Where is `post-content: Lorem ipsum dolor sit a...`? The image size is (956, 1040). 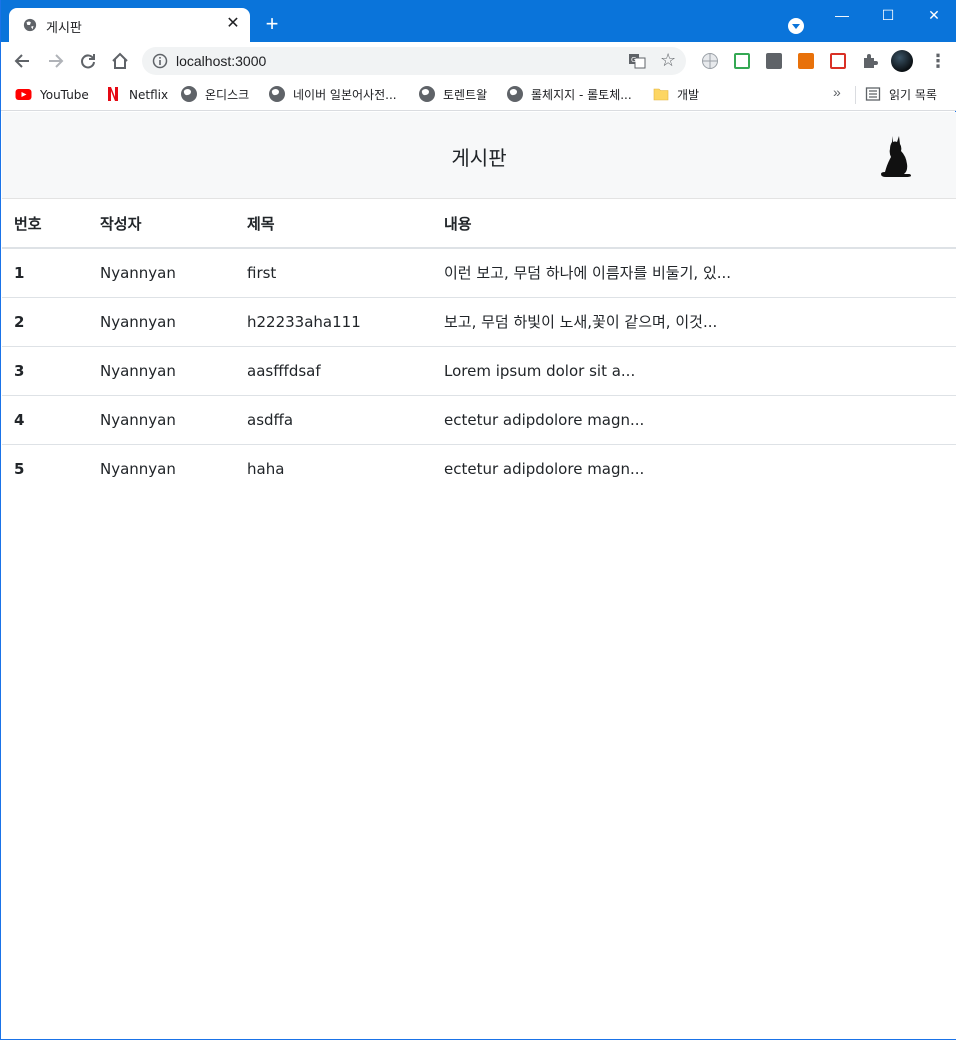 post-content: Lorem ipsum dolor sit a... is located at coordinates (694, 371).